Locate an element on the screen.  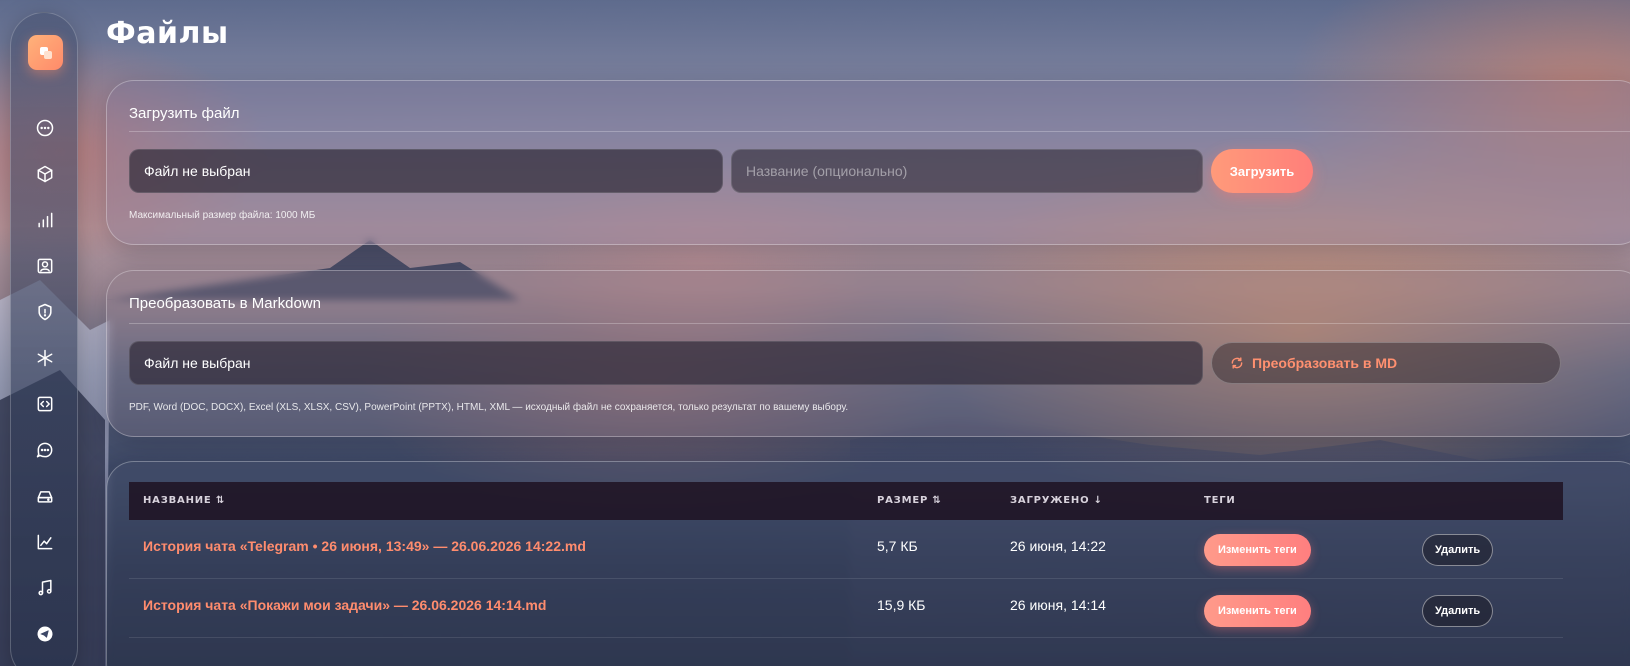
convert-heading: Преобразовать в Markdown is located at coordinates (225, 303).